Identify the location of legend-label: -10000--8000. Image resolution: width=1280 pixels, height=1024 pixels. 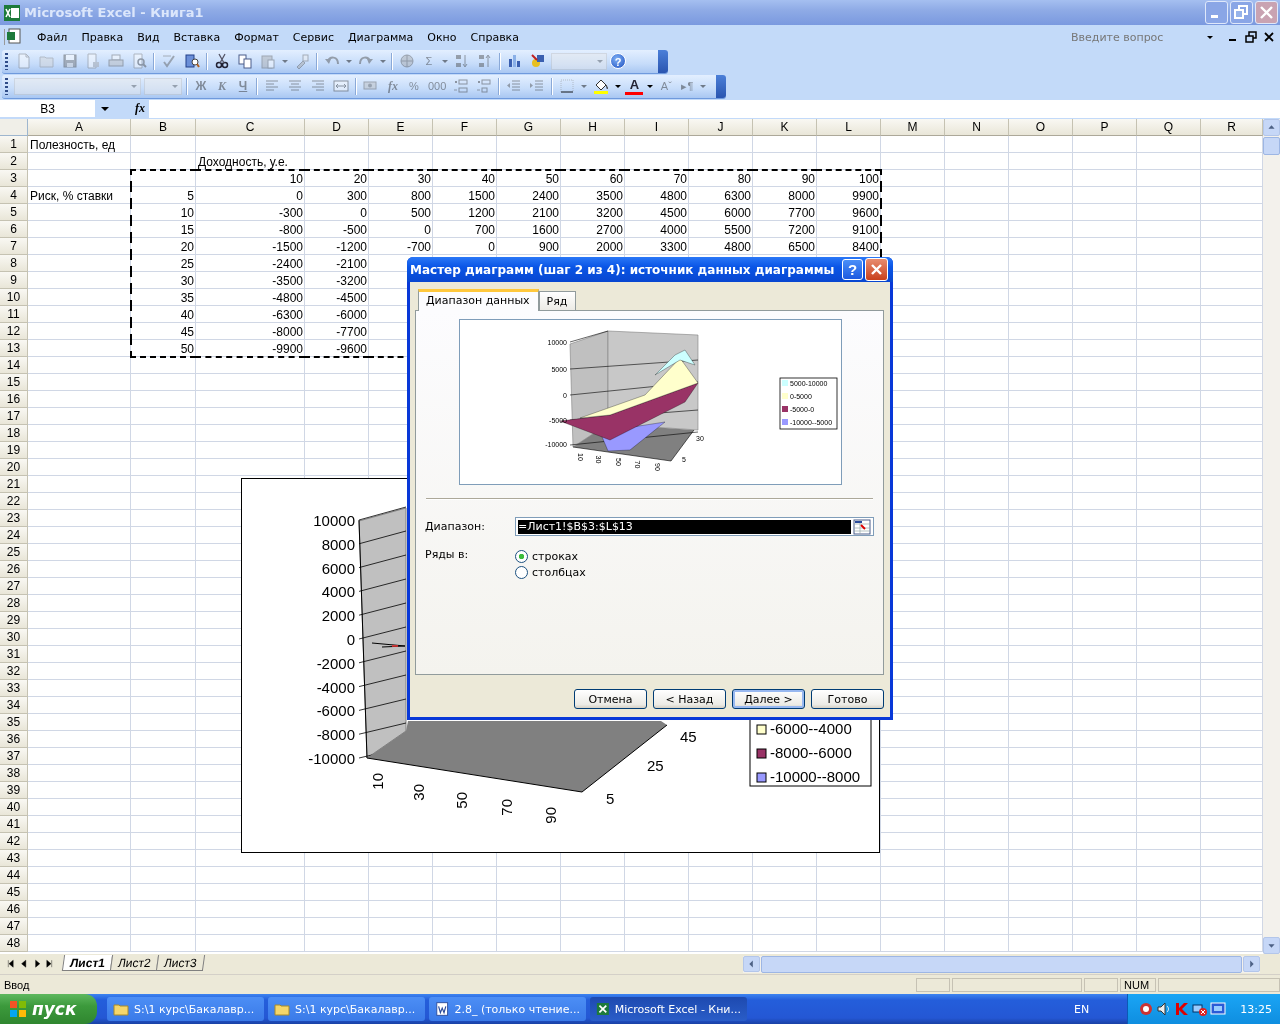
(815, 776).